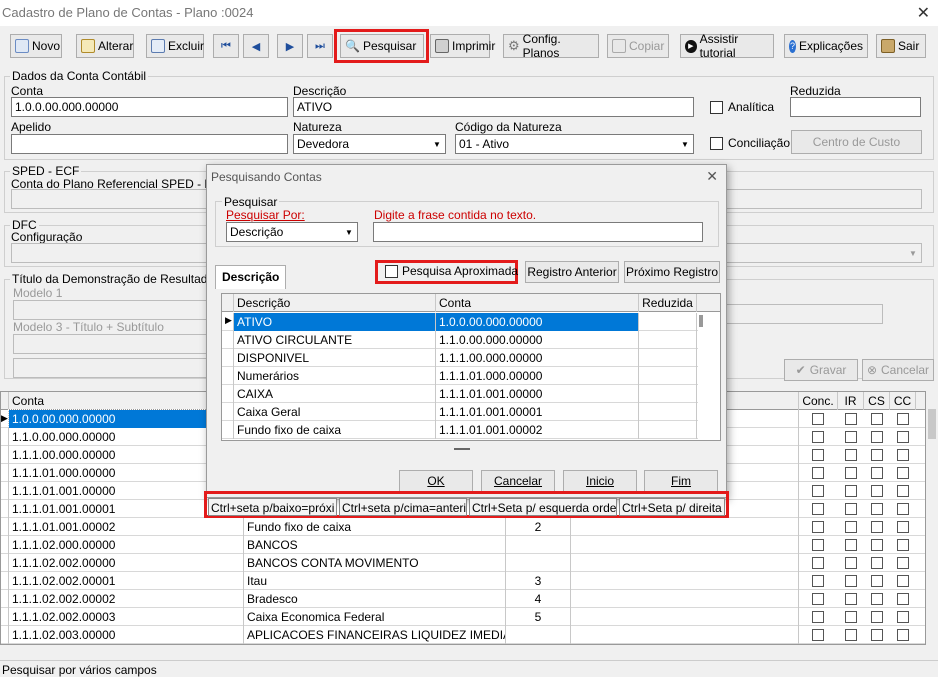  Describe the element at coordinates (898, 370) in the screenshot. I see `cancelar-button: ⊗ Cancelar` at that location.